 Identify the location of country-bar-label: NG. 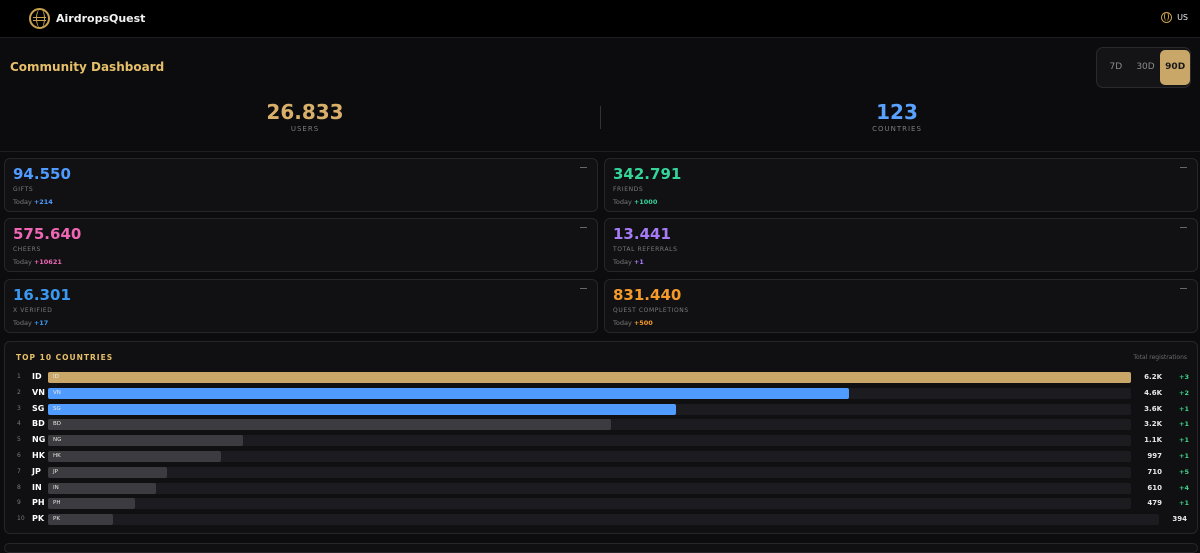
(57, 440).